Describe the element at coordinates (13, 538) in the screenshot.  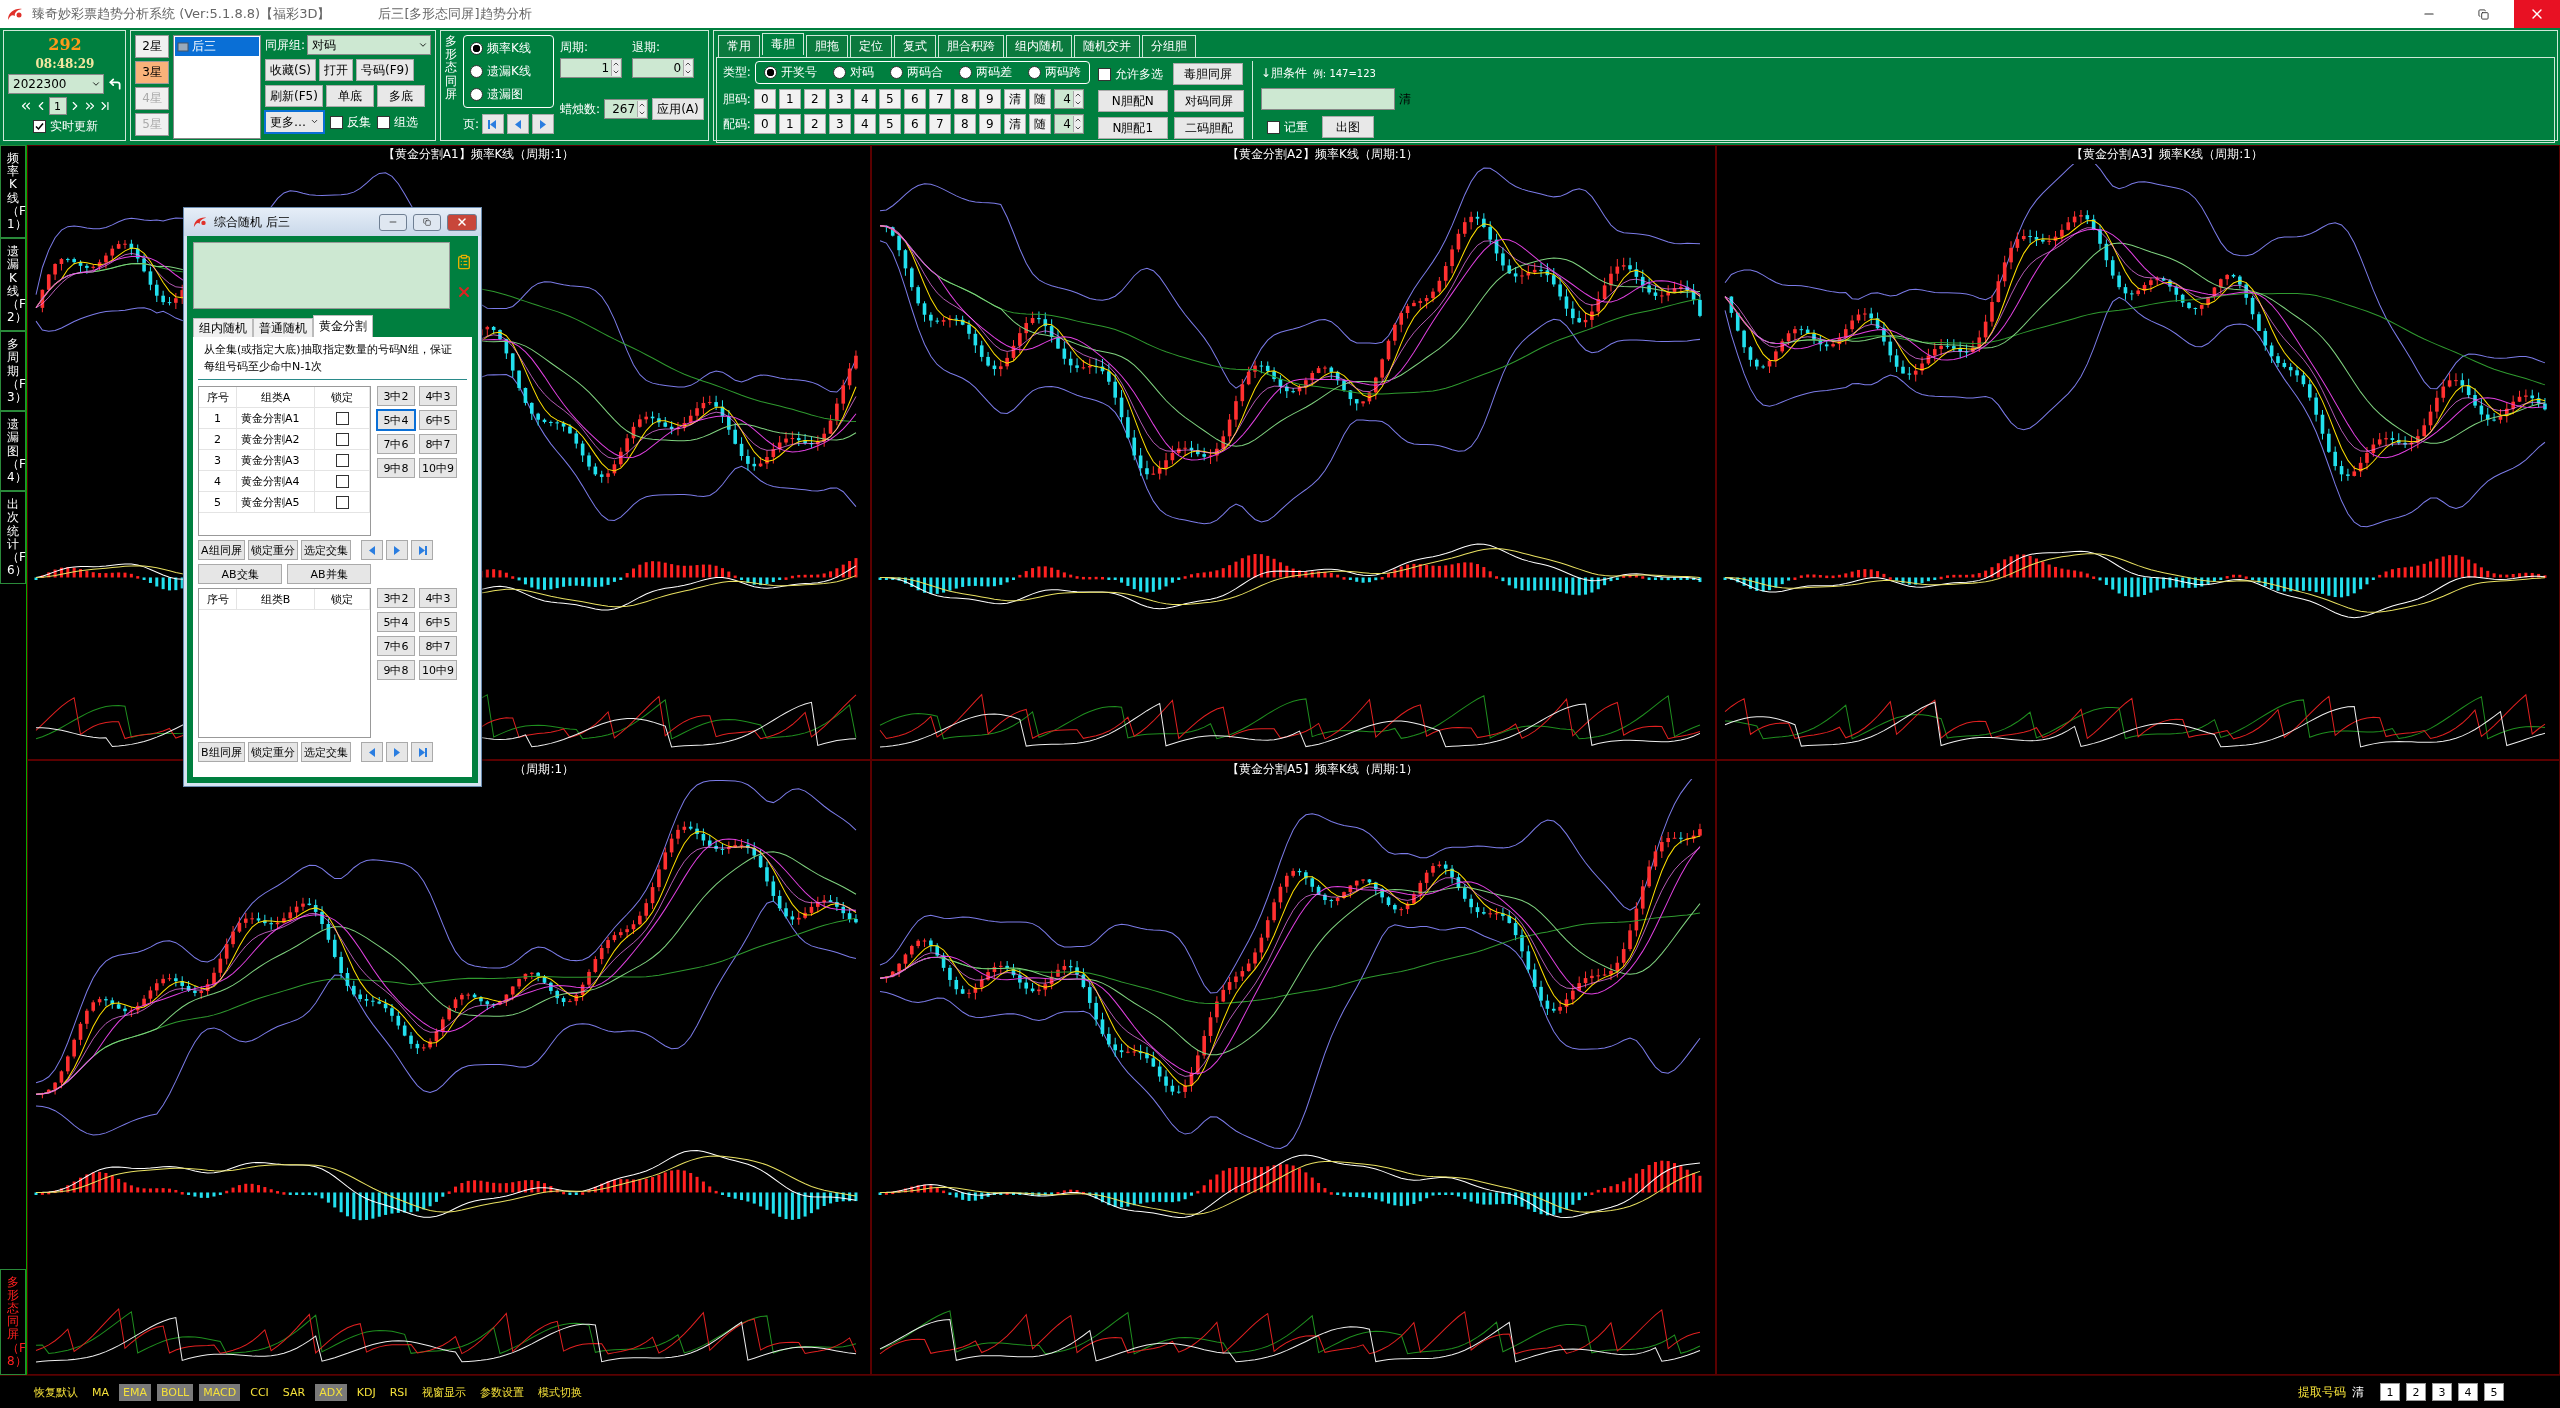
I see `sidebar-tab: 出次统计（F6）` at that location.